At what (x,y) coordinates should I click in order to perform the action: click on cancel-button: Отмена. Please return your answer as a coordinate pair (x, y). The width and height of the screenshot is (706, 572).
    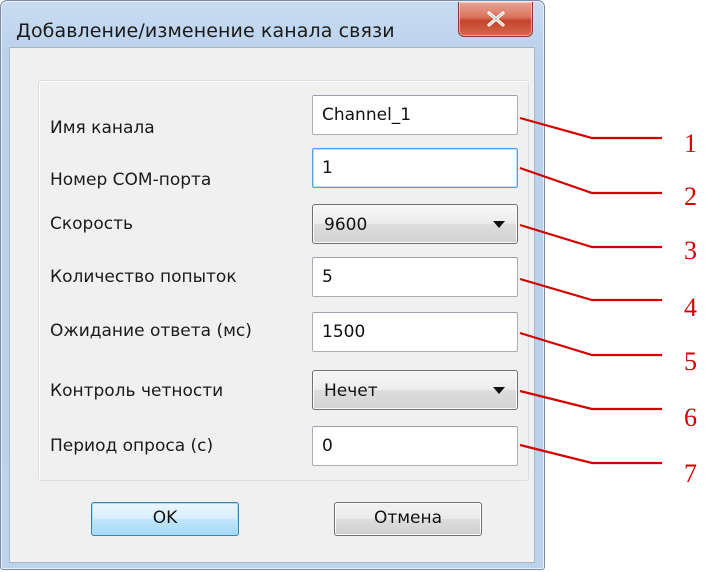
    Looking at the image, I should click on (408, 519).